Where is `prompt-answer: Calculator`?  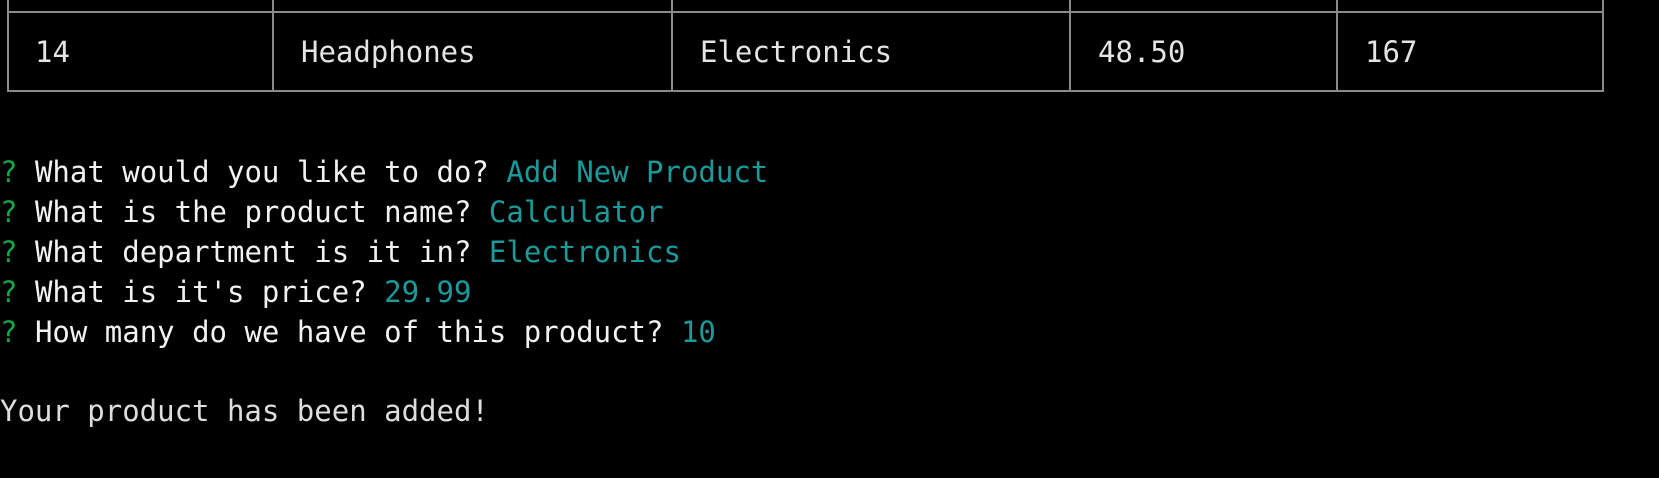 prompt-answer: Calculator is located at coordinates (576, 212).